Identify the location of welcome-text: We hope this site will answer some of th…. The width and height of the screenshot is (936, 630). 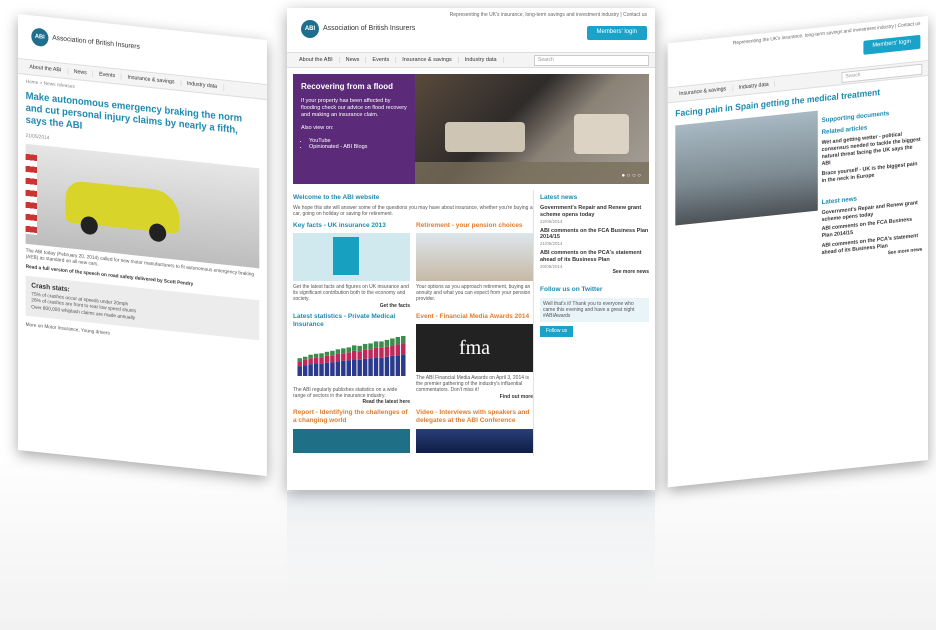
(413, 211).